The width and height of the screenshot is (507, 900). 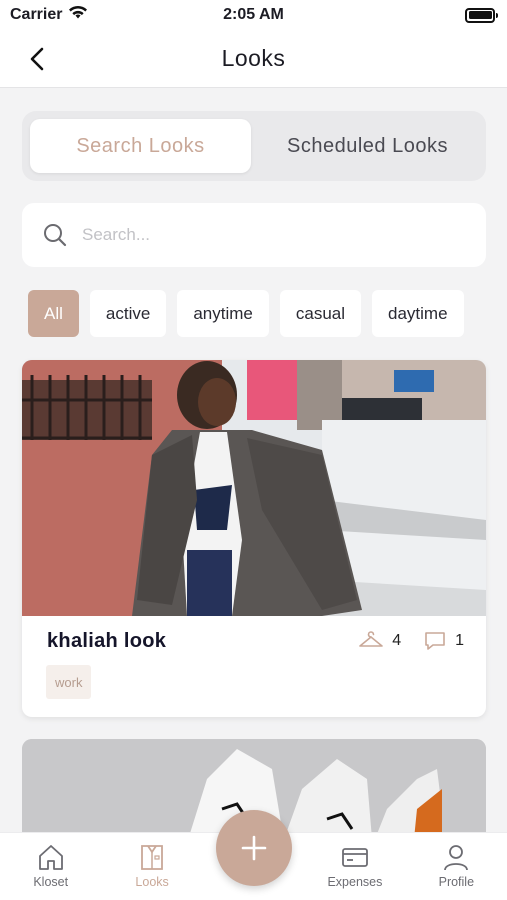 I want to click on shirt-icon, so click(x=152, y=857).